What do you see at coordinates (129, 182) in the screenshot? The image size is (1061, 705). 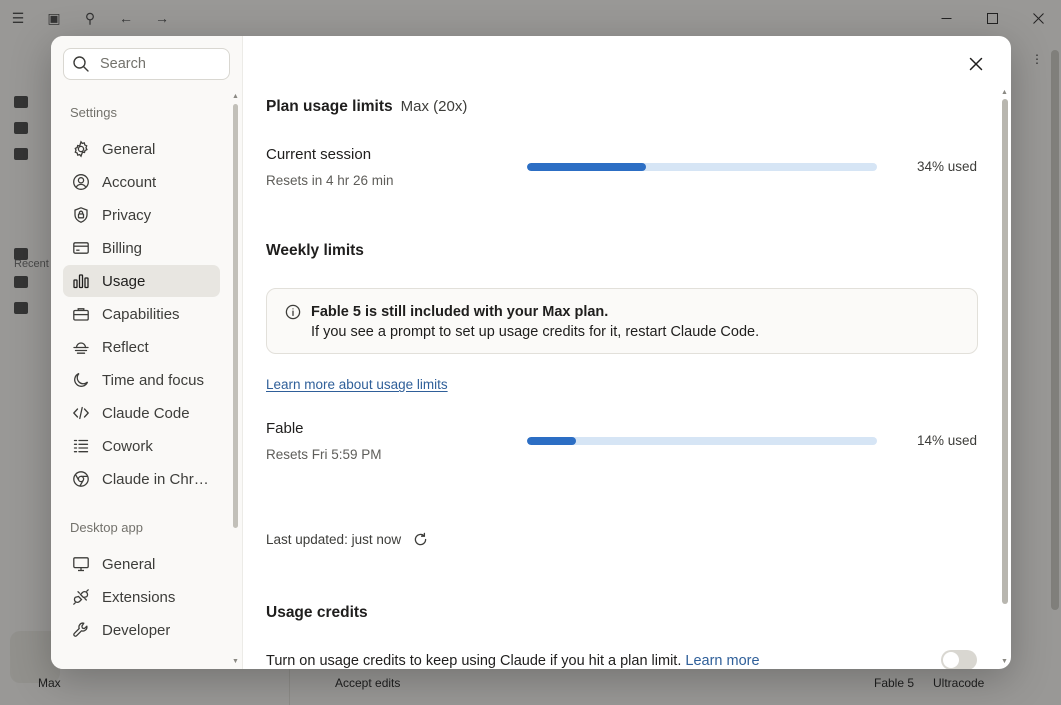 I see `sidebar-item-label: Account` at bounding box center [129, 182].